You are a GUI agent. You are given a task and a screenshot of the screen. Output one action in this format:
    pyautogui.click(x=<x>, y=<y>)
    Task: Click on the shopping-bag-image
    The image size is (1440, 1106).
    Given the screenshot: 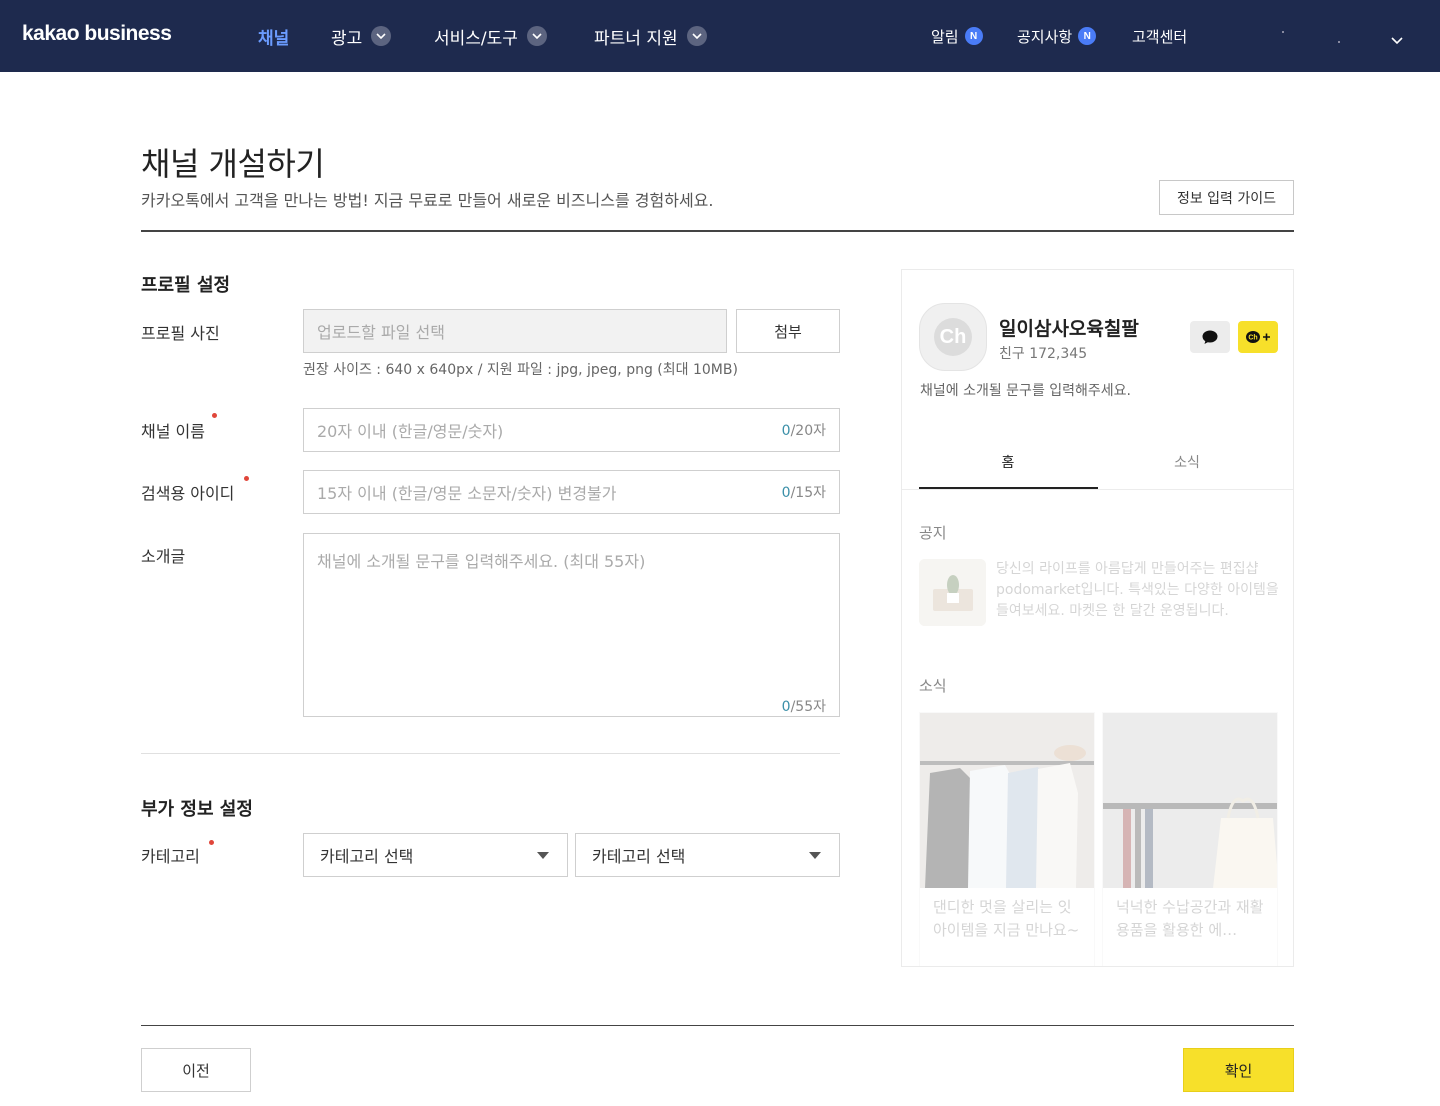 What is the action you would take?
    pyautogui.click(x=1190, y=800)
    